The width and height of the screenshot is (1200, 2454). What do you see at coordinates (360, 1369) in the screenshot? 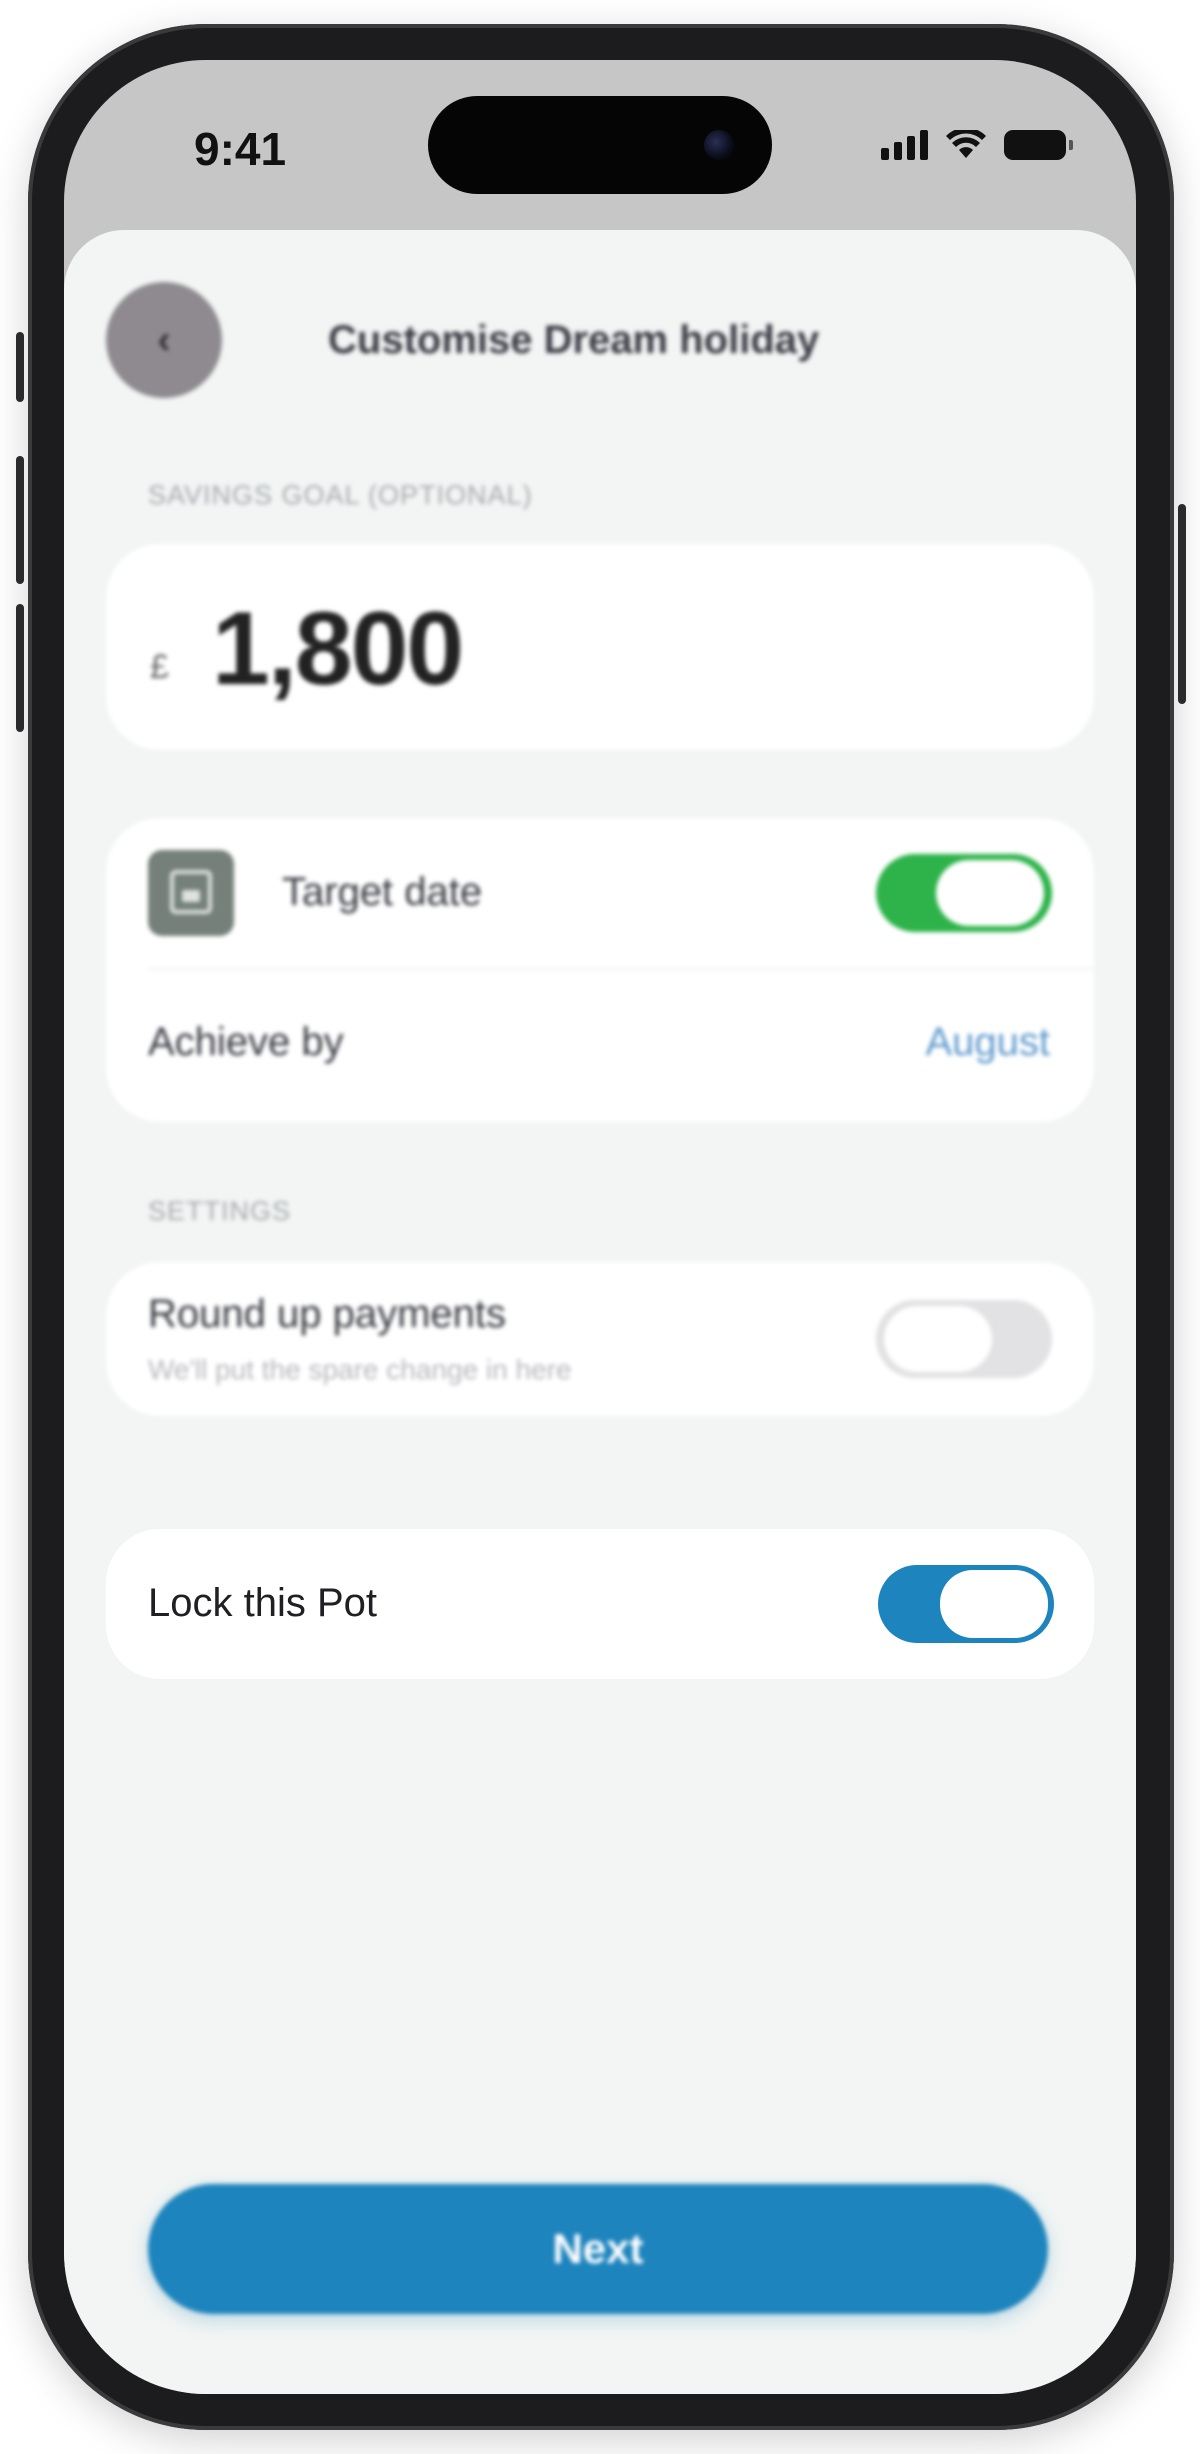
I see `round-up-description: We'll put the spare change in here` at bounding box center [360, 1369].